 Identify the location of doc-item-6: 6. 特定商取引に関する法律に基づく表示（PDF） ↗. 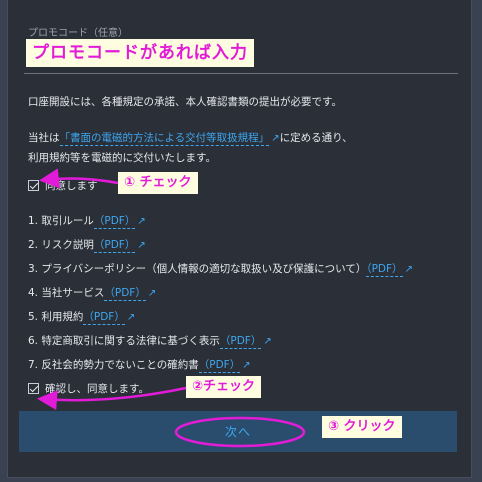
(150, 341).